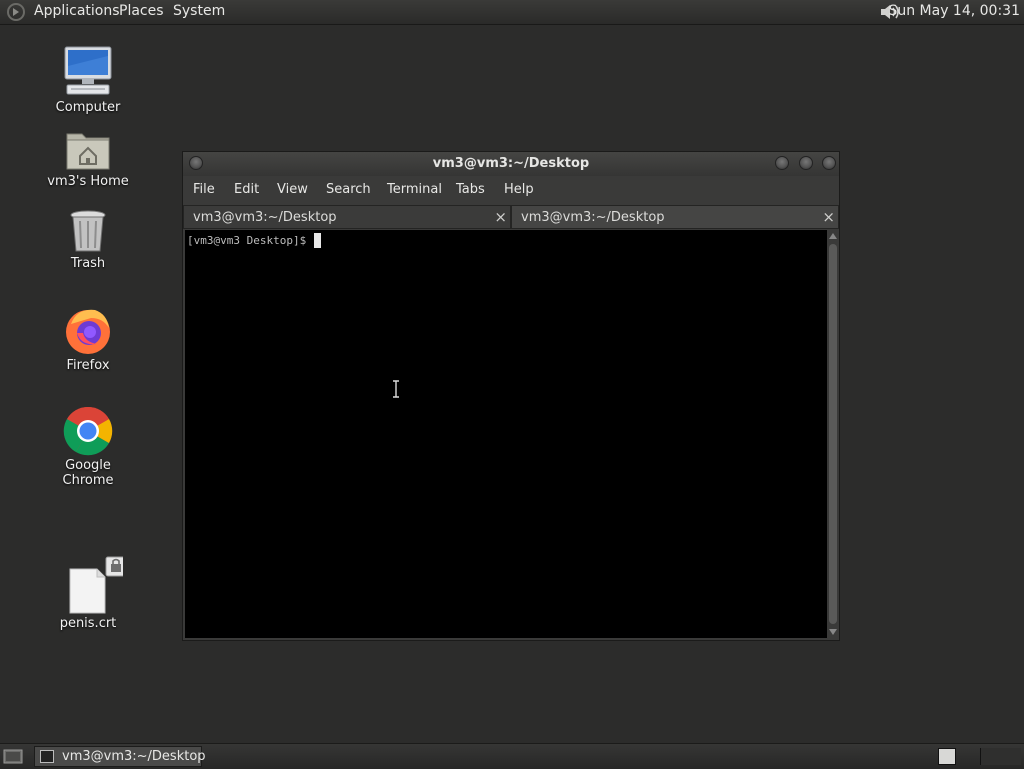 The image size is (1024, 769). Describe the element at coordinates (88, 151) in the screenshot. I see `home-folder-icon` at that location.